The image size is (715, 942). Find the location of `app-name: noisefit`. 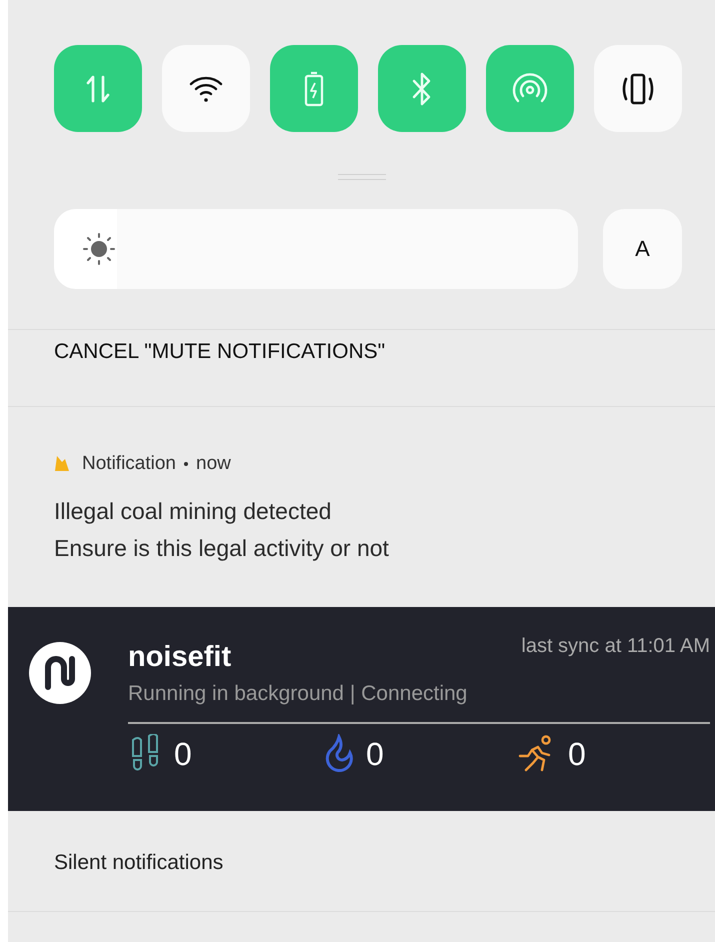

app-name: noisefit is located at coordinates (180, 657).